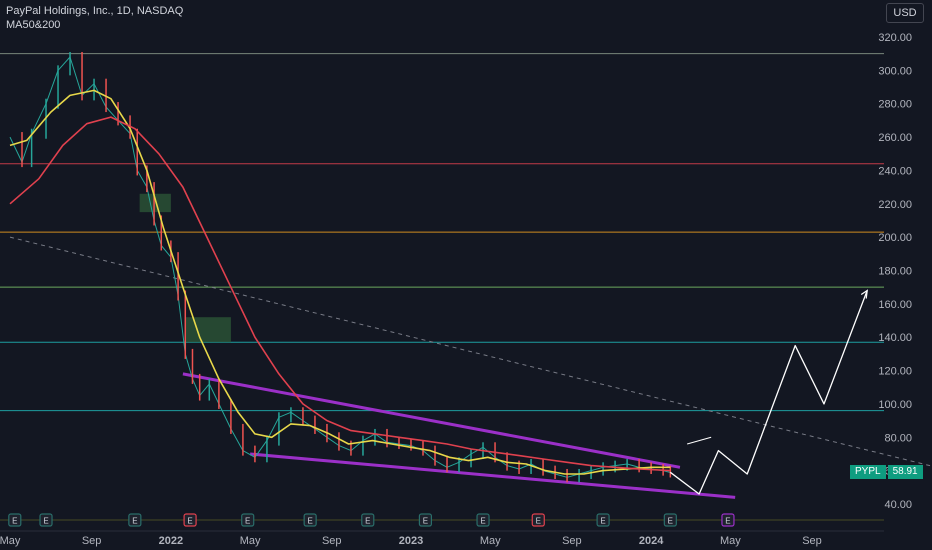 This screenshot has height=550, width=932. What do you see at coordinates (895, 272) in the screenshot?
I see `y-tick-label: 180.00` at bounding box center [895, 272].